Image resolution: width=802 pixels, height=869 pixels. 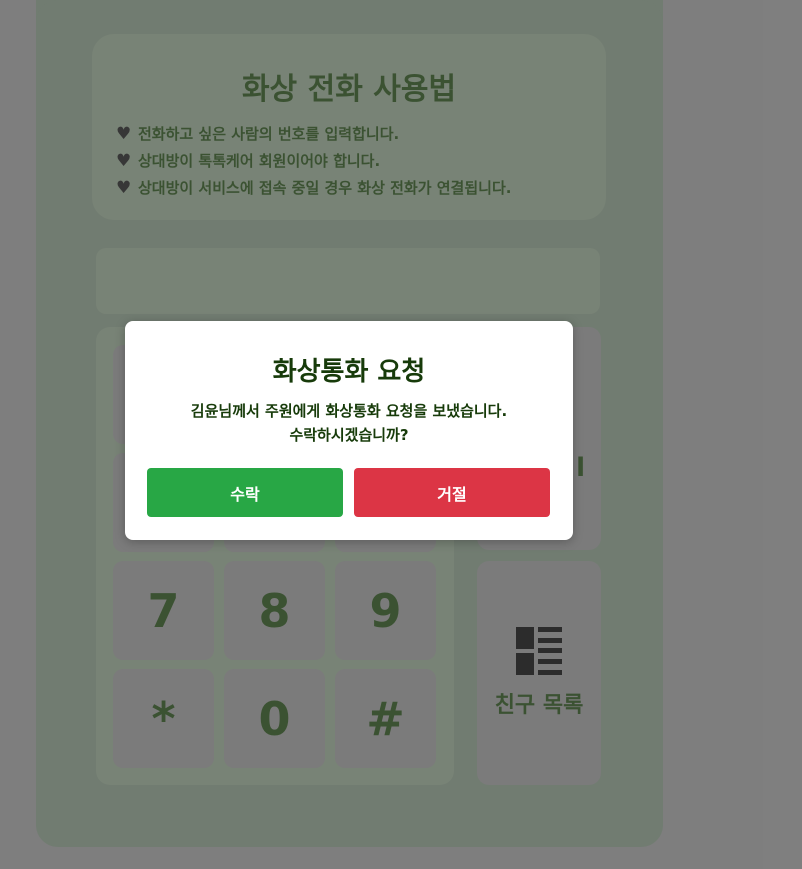 What do you see at coordinates (349, 411) in the screenshot?
I see `modal-message-line1: 김윤님께서 주원에게 화상통화 요청을 보냈습니다.` at bounding box center [349, 411].